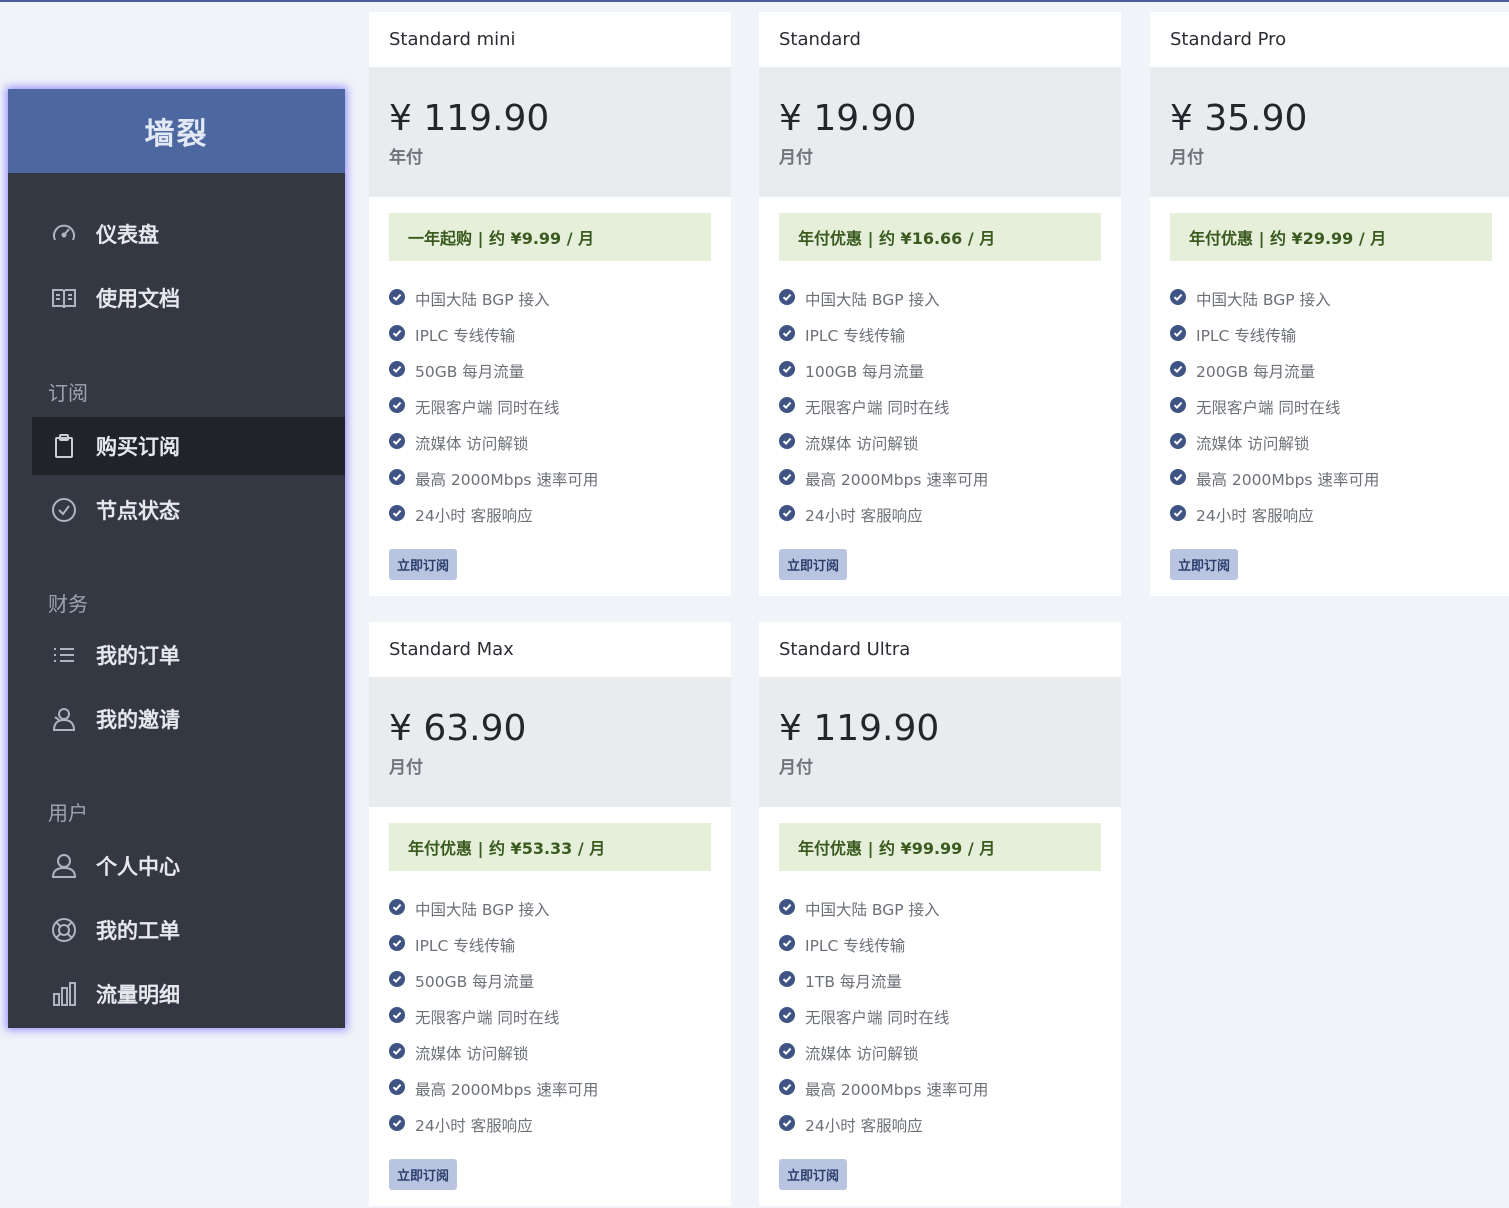 This screenshot has width=1509, height=1208. Describe the element at coordinates (897, 480) in the screenshot. I see `feature-text: 最高 2000Mbps 速率可用` at that location.